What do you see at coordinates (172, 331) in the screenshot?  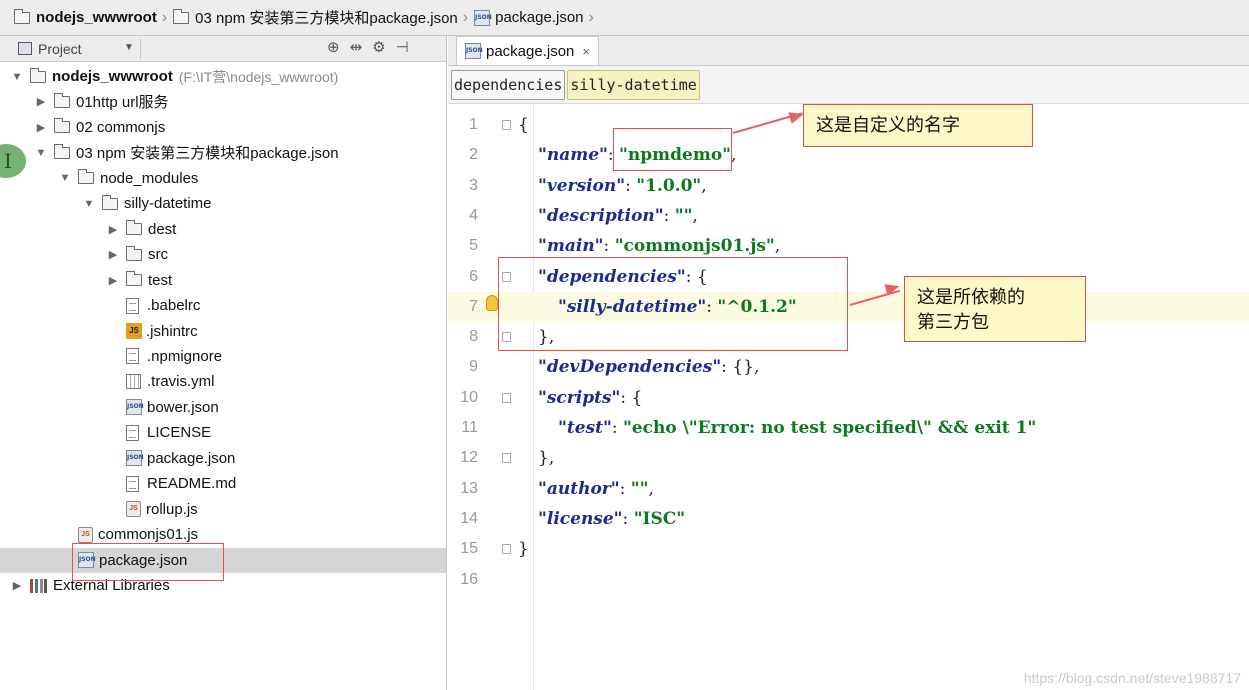 I see `tree-item-label: .jshintrc` at bounding box center [172, 331].